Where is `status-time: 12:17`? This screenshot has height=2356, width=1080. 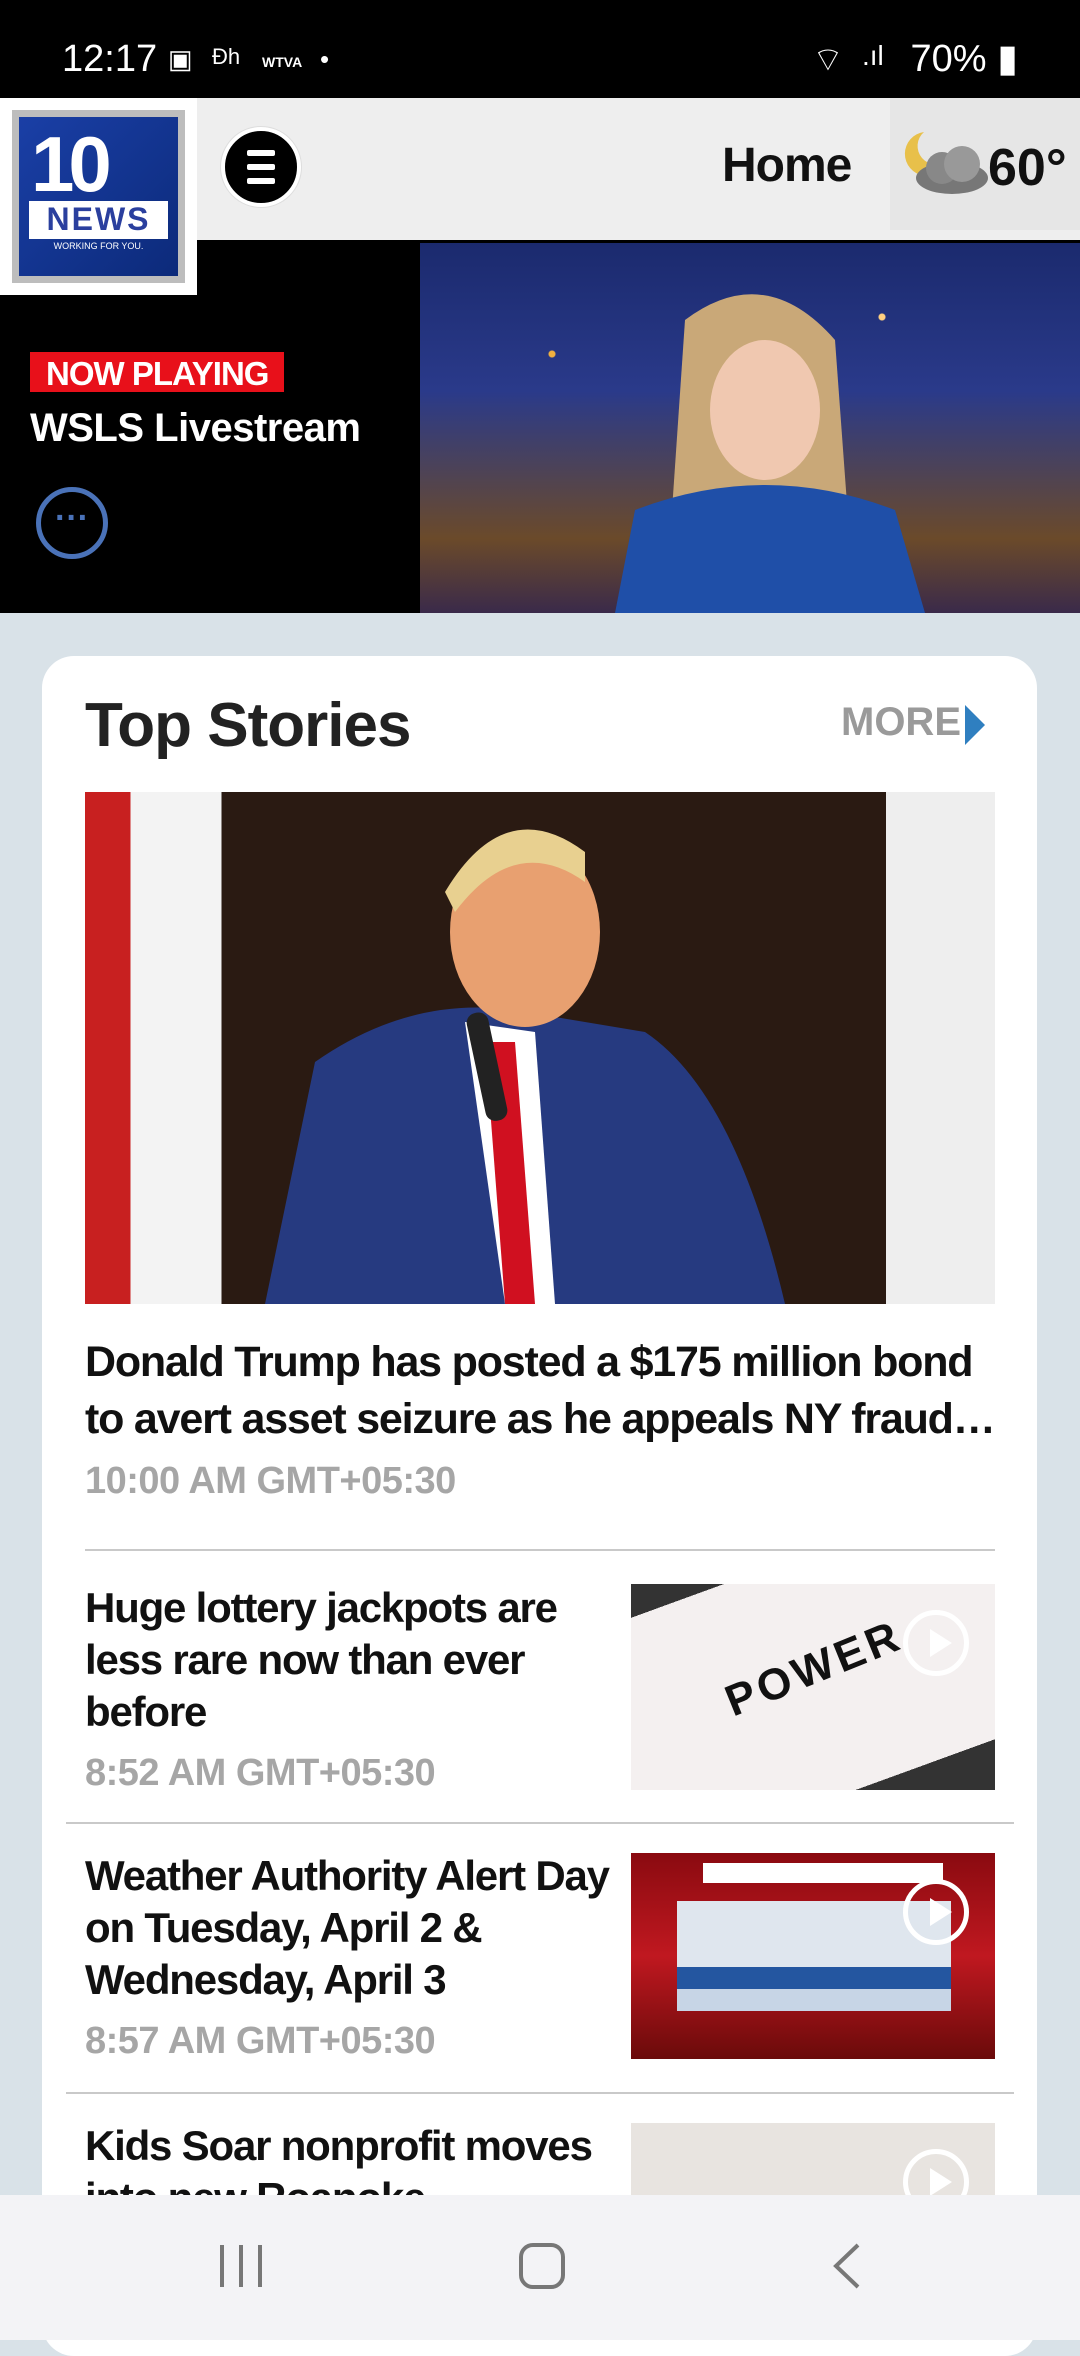 status-time: 12:17 is located at coordinates (110, 59).